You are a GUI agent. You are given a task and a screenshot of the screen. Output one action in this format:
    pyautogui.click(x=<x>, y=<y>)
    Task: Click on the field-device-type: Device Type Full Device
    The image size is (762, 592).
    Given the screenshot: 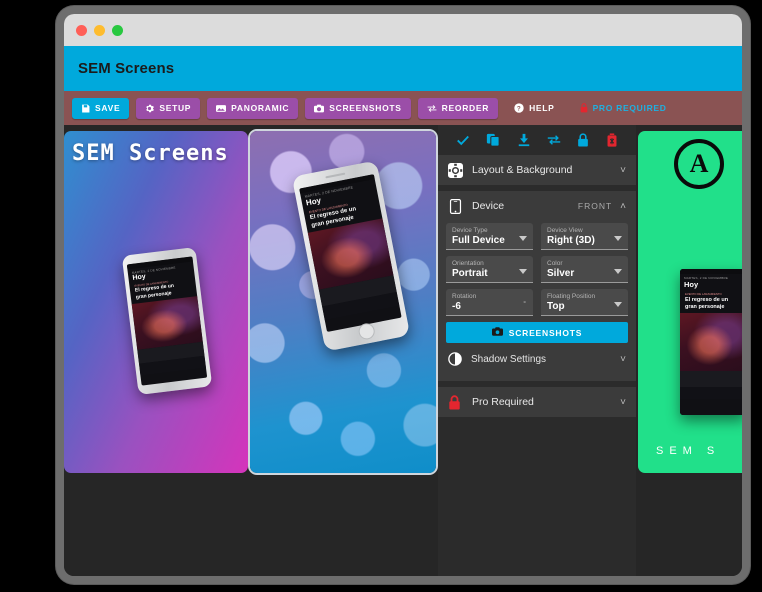 What is the action you would take?
    pyautogui.click(x=489, y=237)
    